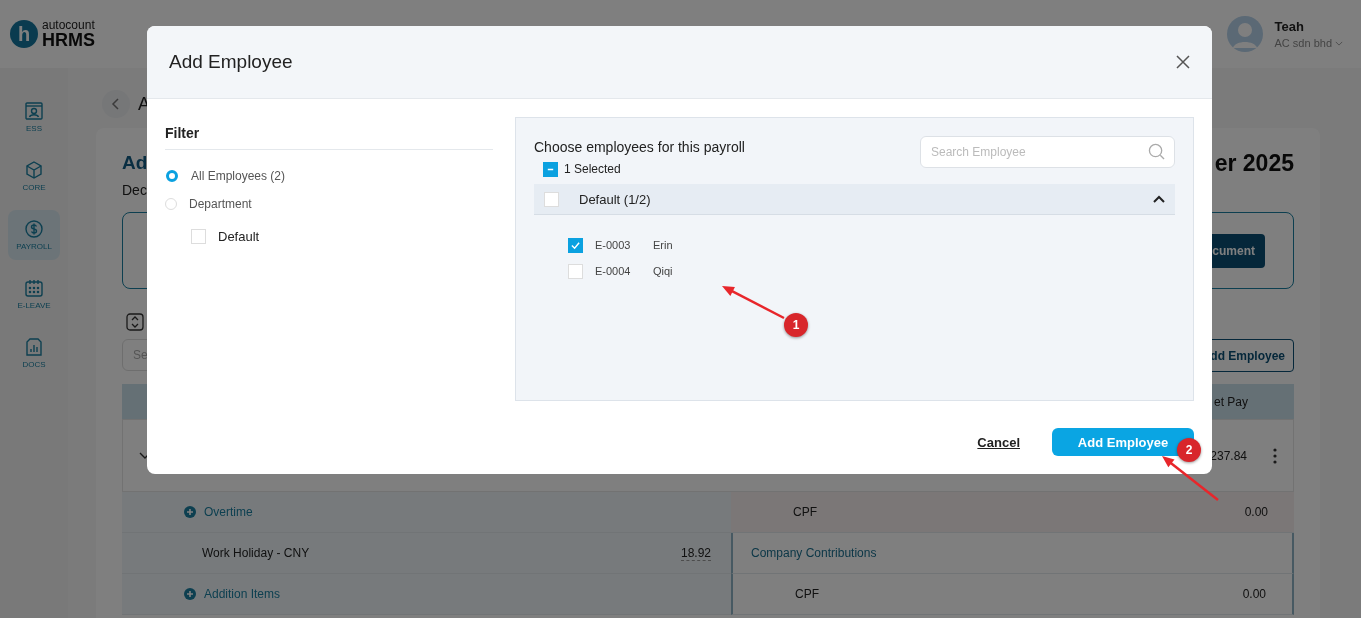 The image size is (1361, 618). I want to click on panel-title: Choose employees for this payroll, so click(639, 147).